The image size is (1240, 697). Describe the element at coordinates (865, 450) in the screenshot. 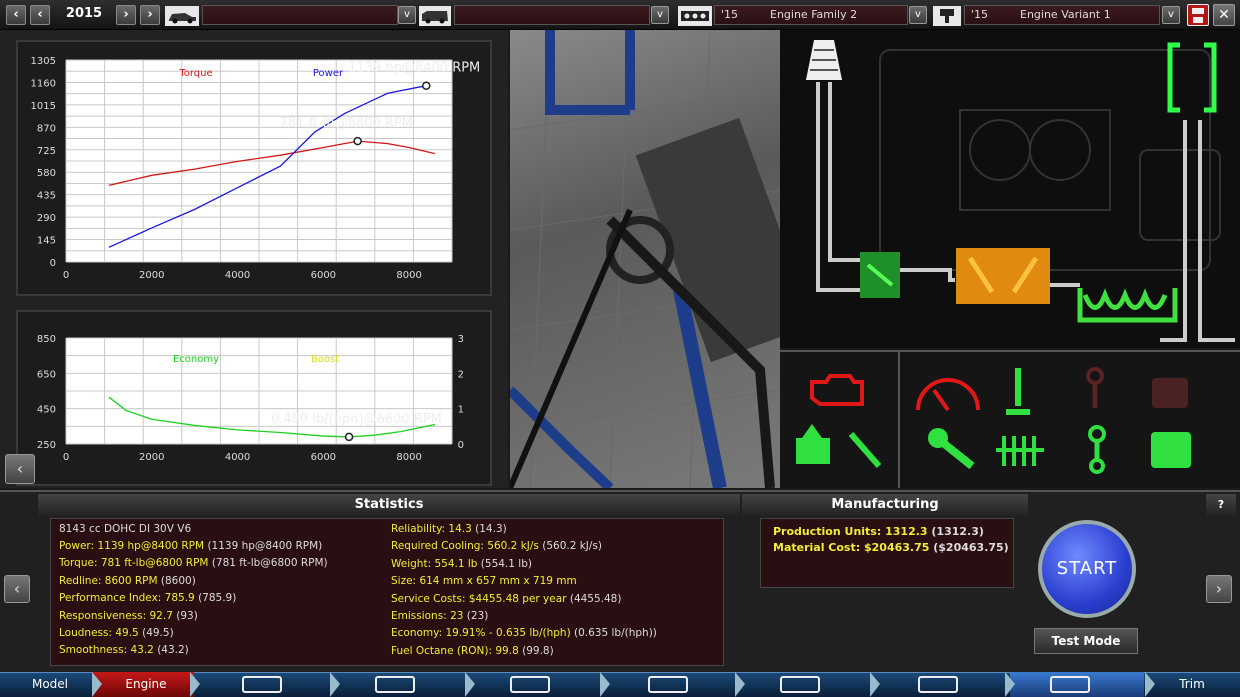

I see `spark-plug-icon` at that location.